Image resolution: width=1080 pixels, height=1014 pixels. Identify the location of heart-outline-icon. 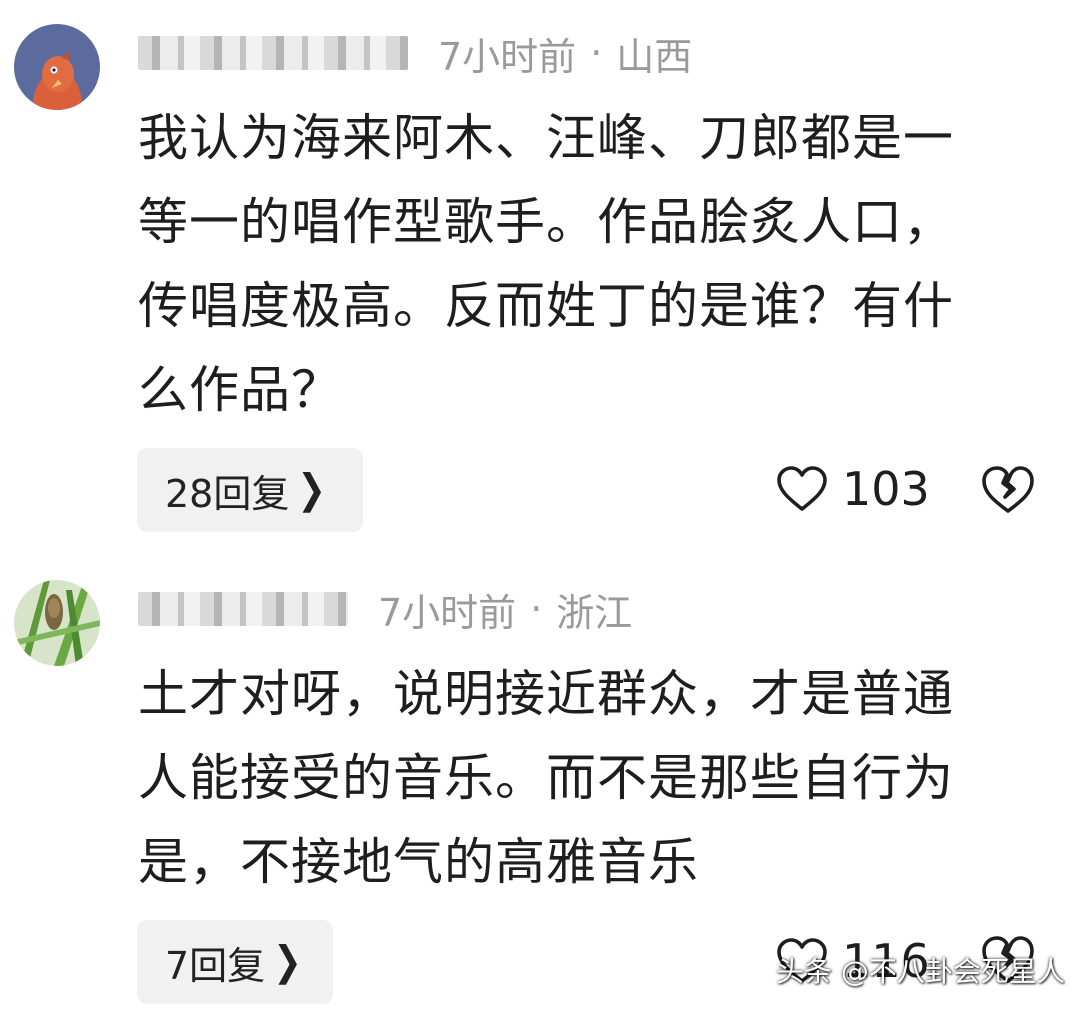
(802, 488).